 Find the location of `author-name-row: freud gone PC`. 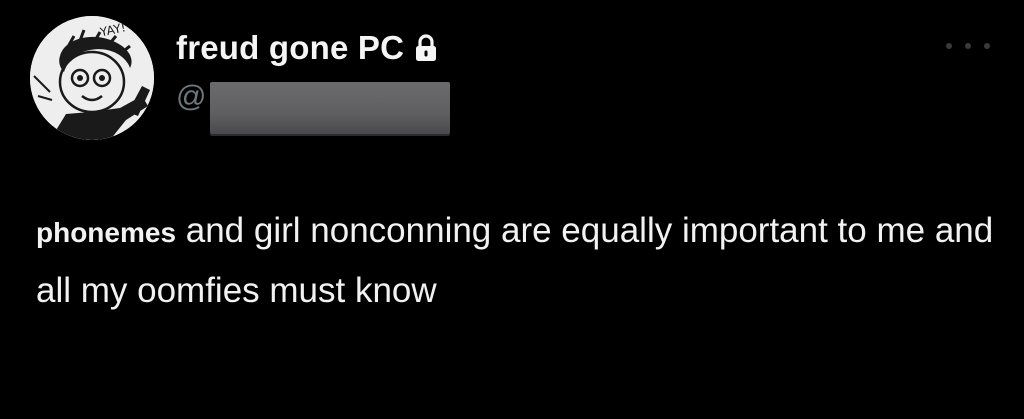

author-name-row: freud gone PC is located at coordinates (307, 48).